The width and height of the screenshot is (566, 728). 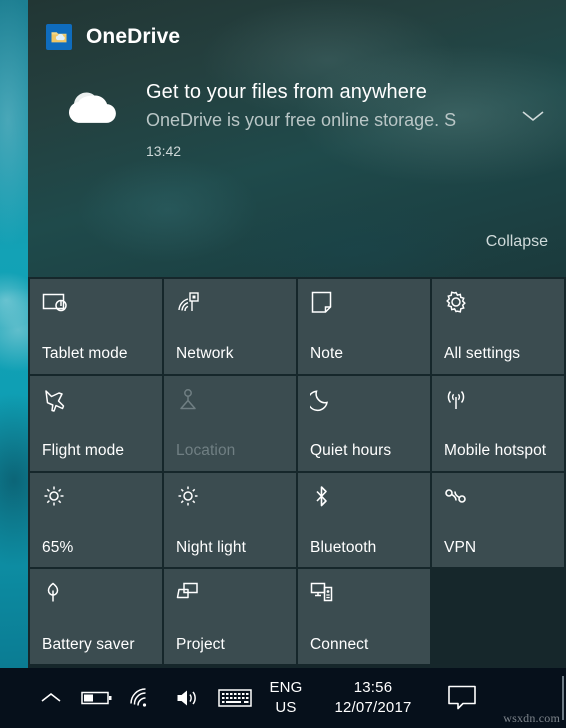 I want to click on notification-app-header: OneDrive, so click(x=113, y=37).